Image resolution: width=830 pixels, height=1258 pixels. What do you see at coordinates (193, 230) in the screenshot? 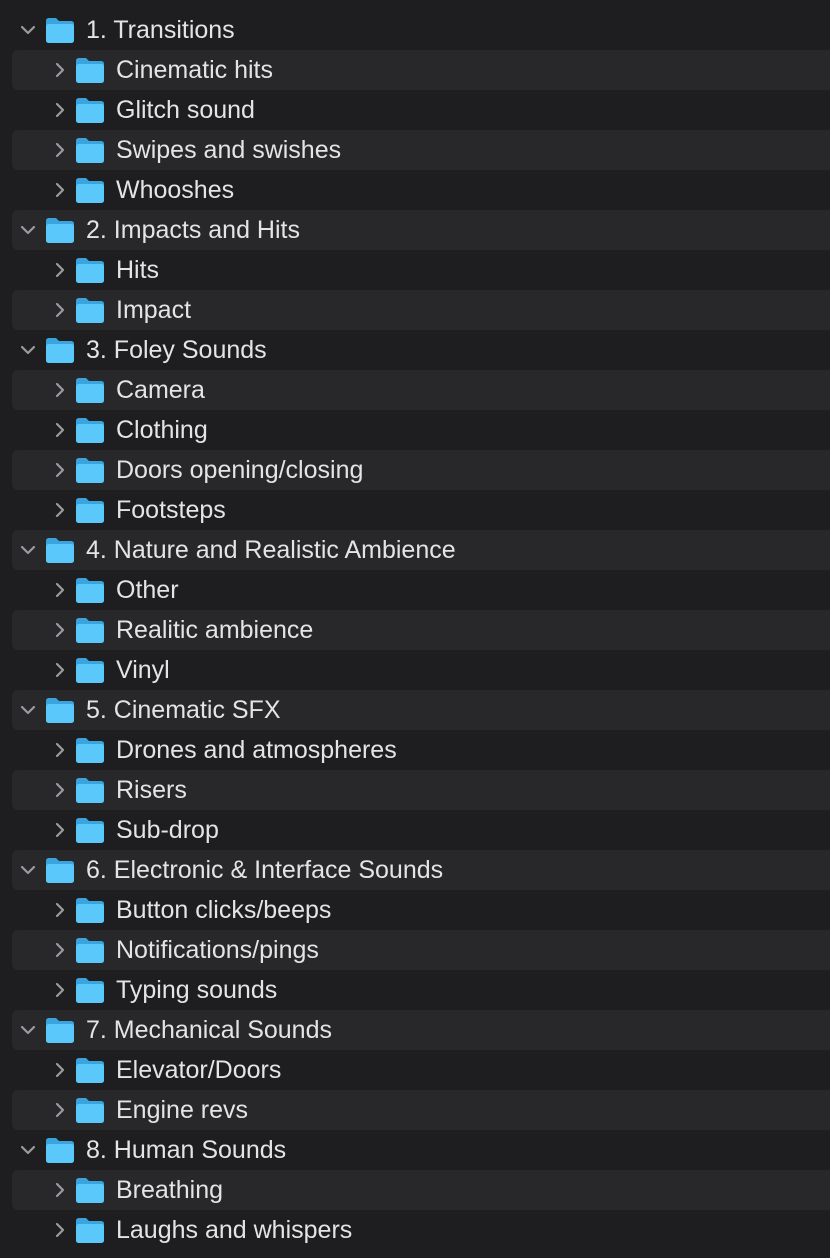
I see `folder-label: 2. Impacts and Hits` at bounding box center [193, 230].